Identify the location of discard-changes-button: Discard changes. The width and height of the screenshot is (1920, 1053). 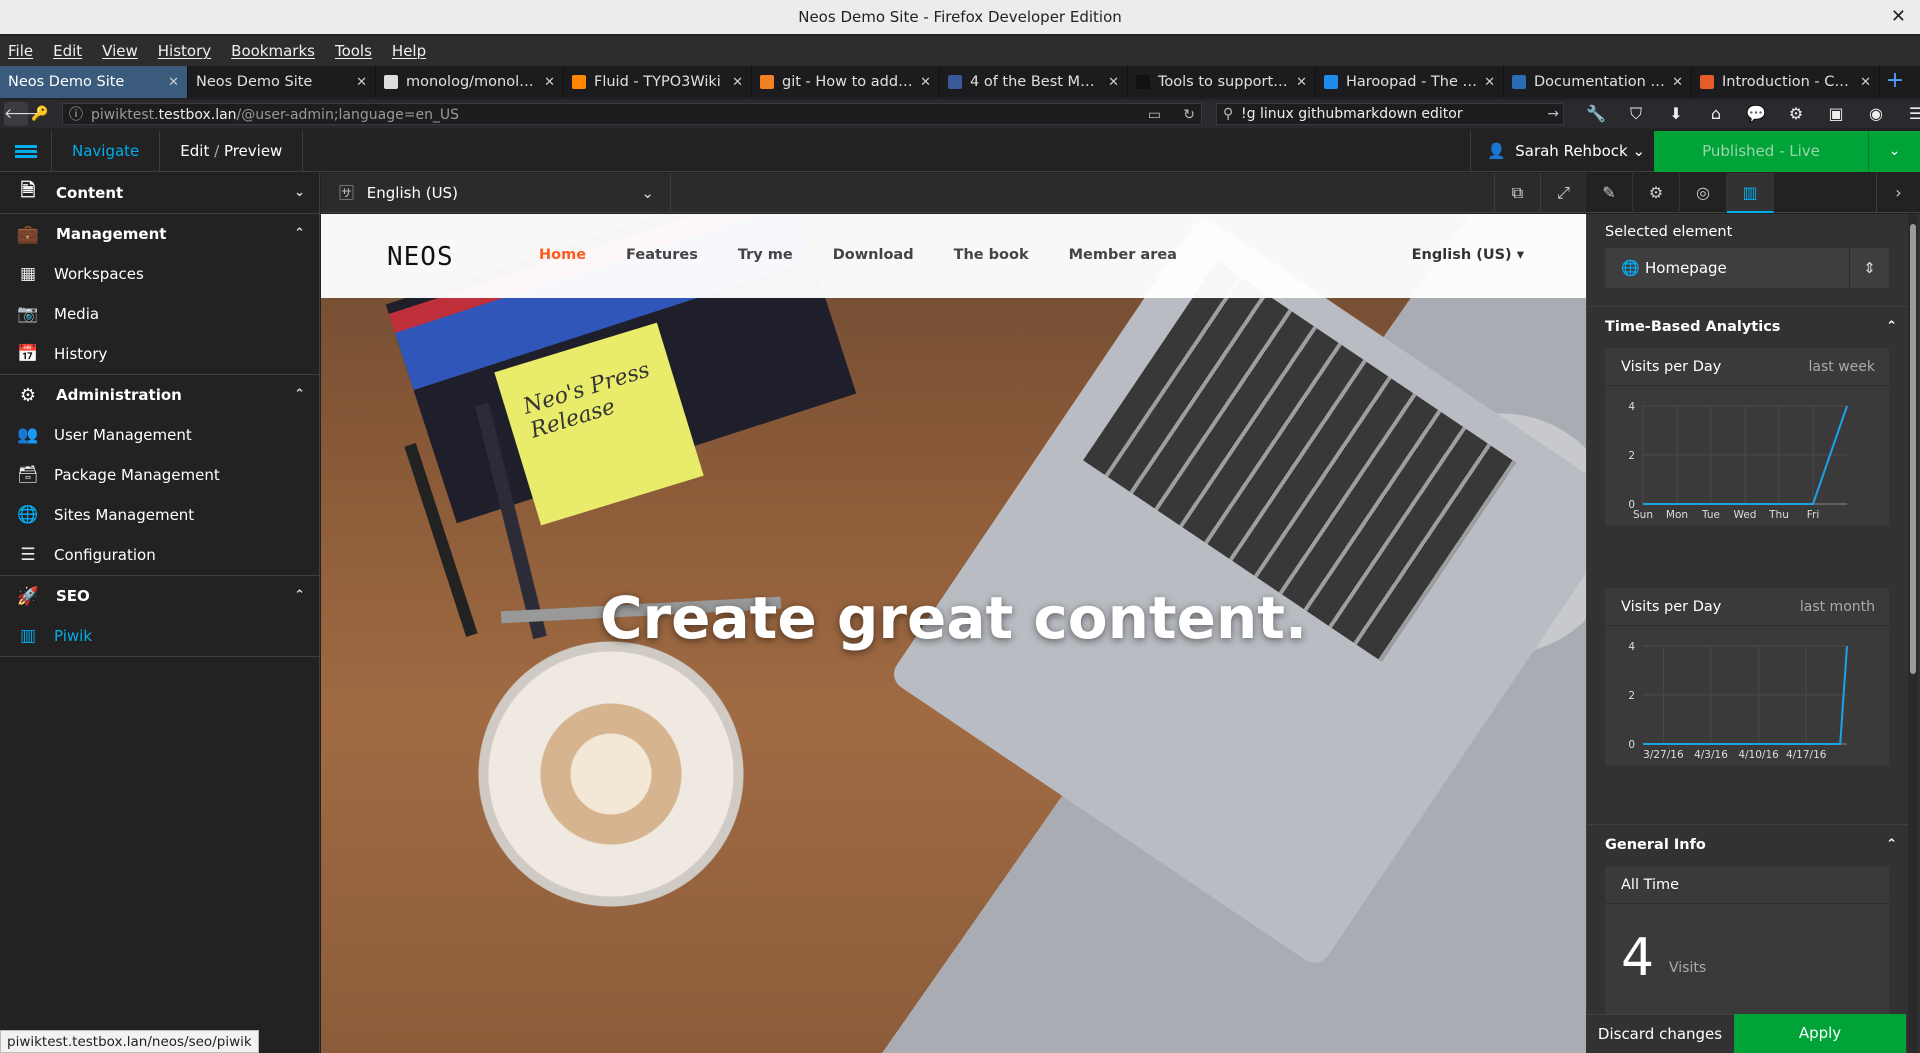
(1660, 1033).